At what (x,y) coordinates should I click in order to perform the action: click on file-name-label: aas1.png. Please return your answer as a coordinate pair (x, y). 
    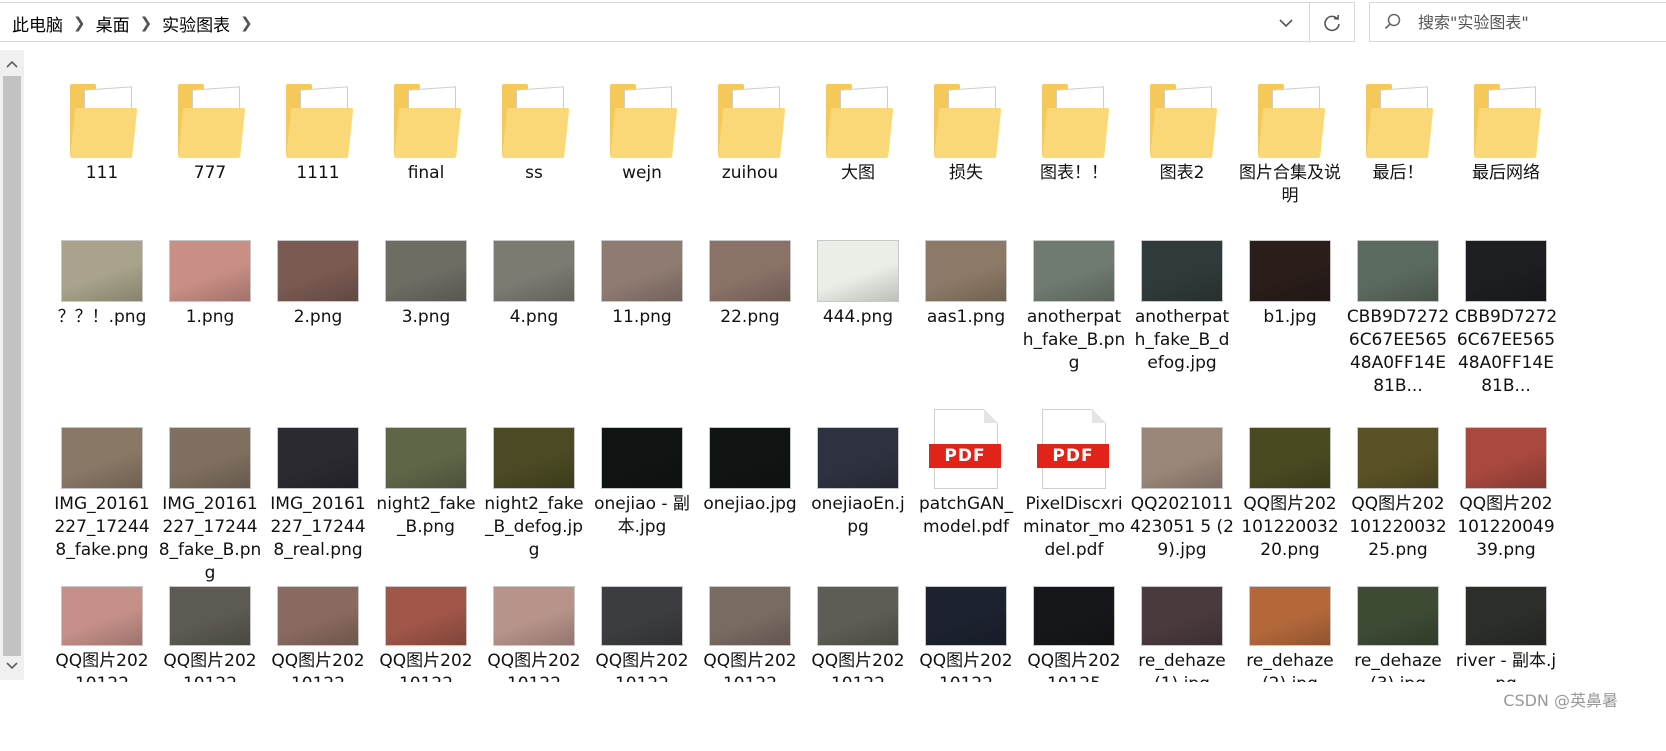
    Looking at the image, I should click on (966, 317).